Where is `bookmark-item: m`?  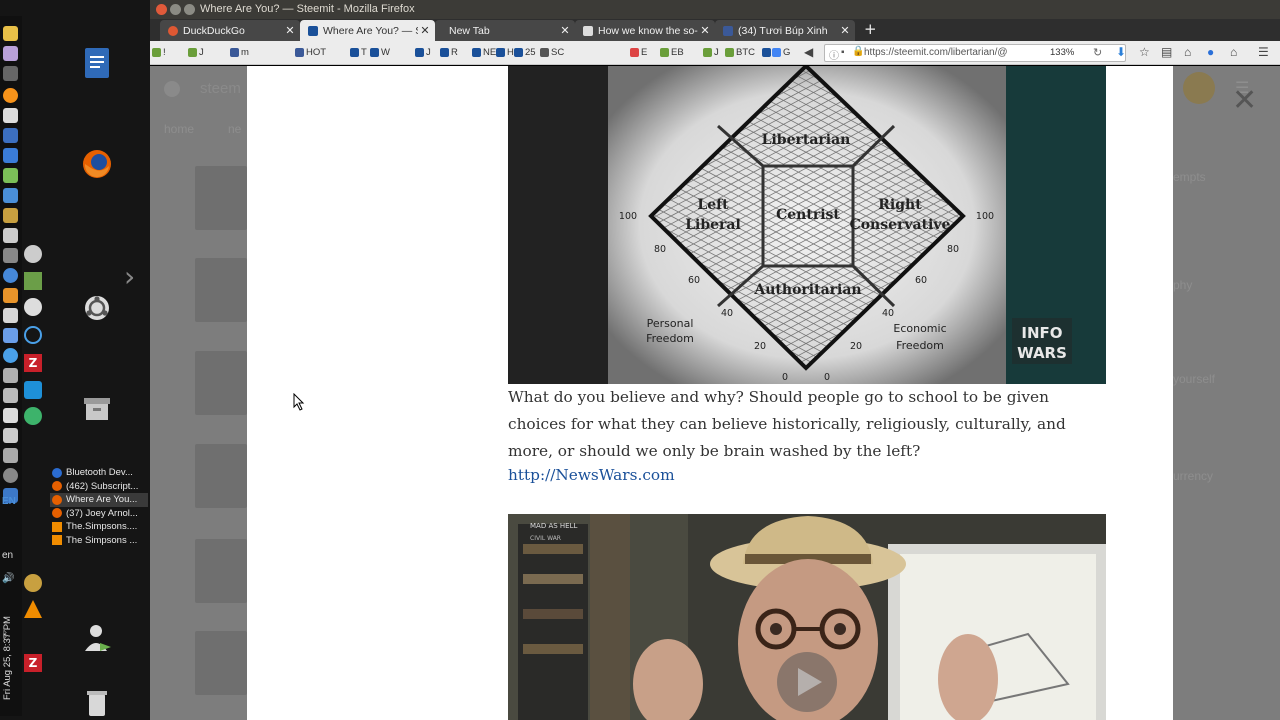
bookmark-item: m is located at coordinates (239, 52).